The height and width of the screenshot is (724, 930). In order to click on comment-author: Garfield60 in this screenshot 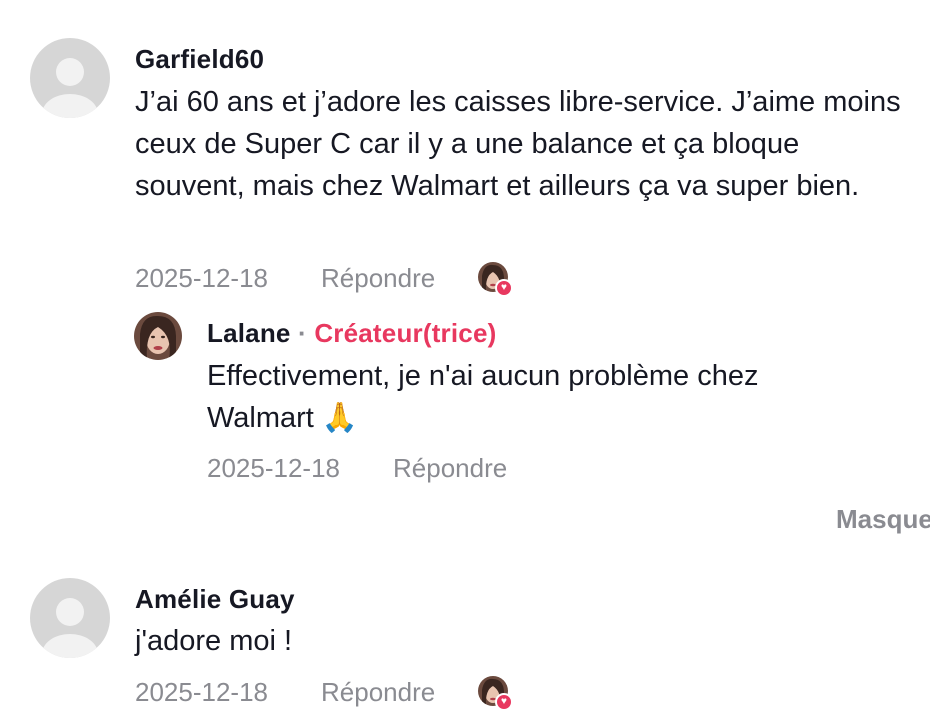, I will do `click(199, 59)`.